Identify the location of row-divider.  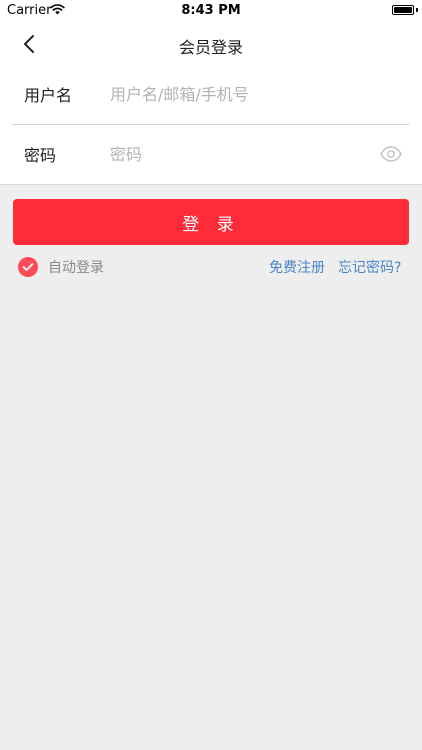
(211, 124).